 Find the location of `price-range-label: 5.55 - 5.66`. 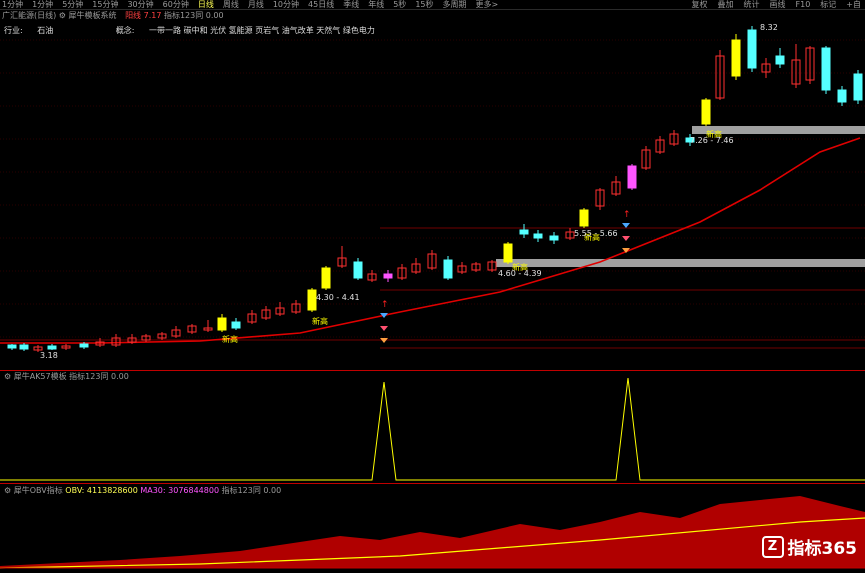

price-range-label: 5.55 - 5.66 is located at coordinates (596, 233).